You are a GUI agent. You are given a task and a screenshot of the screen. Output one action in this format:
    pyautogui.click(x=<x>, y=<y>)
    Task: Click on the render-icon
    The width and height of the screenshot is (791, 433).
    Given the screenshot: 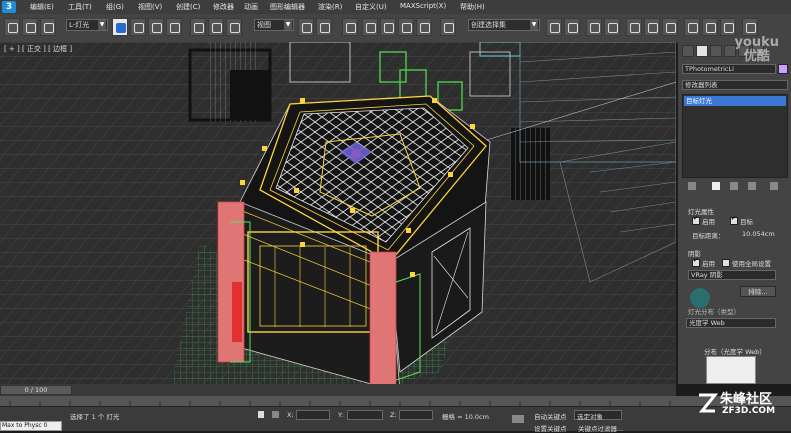 What is the action you would take?
    pyautogui.click(x=728, y=27)
    